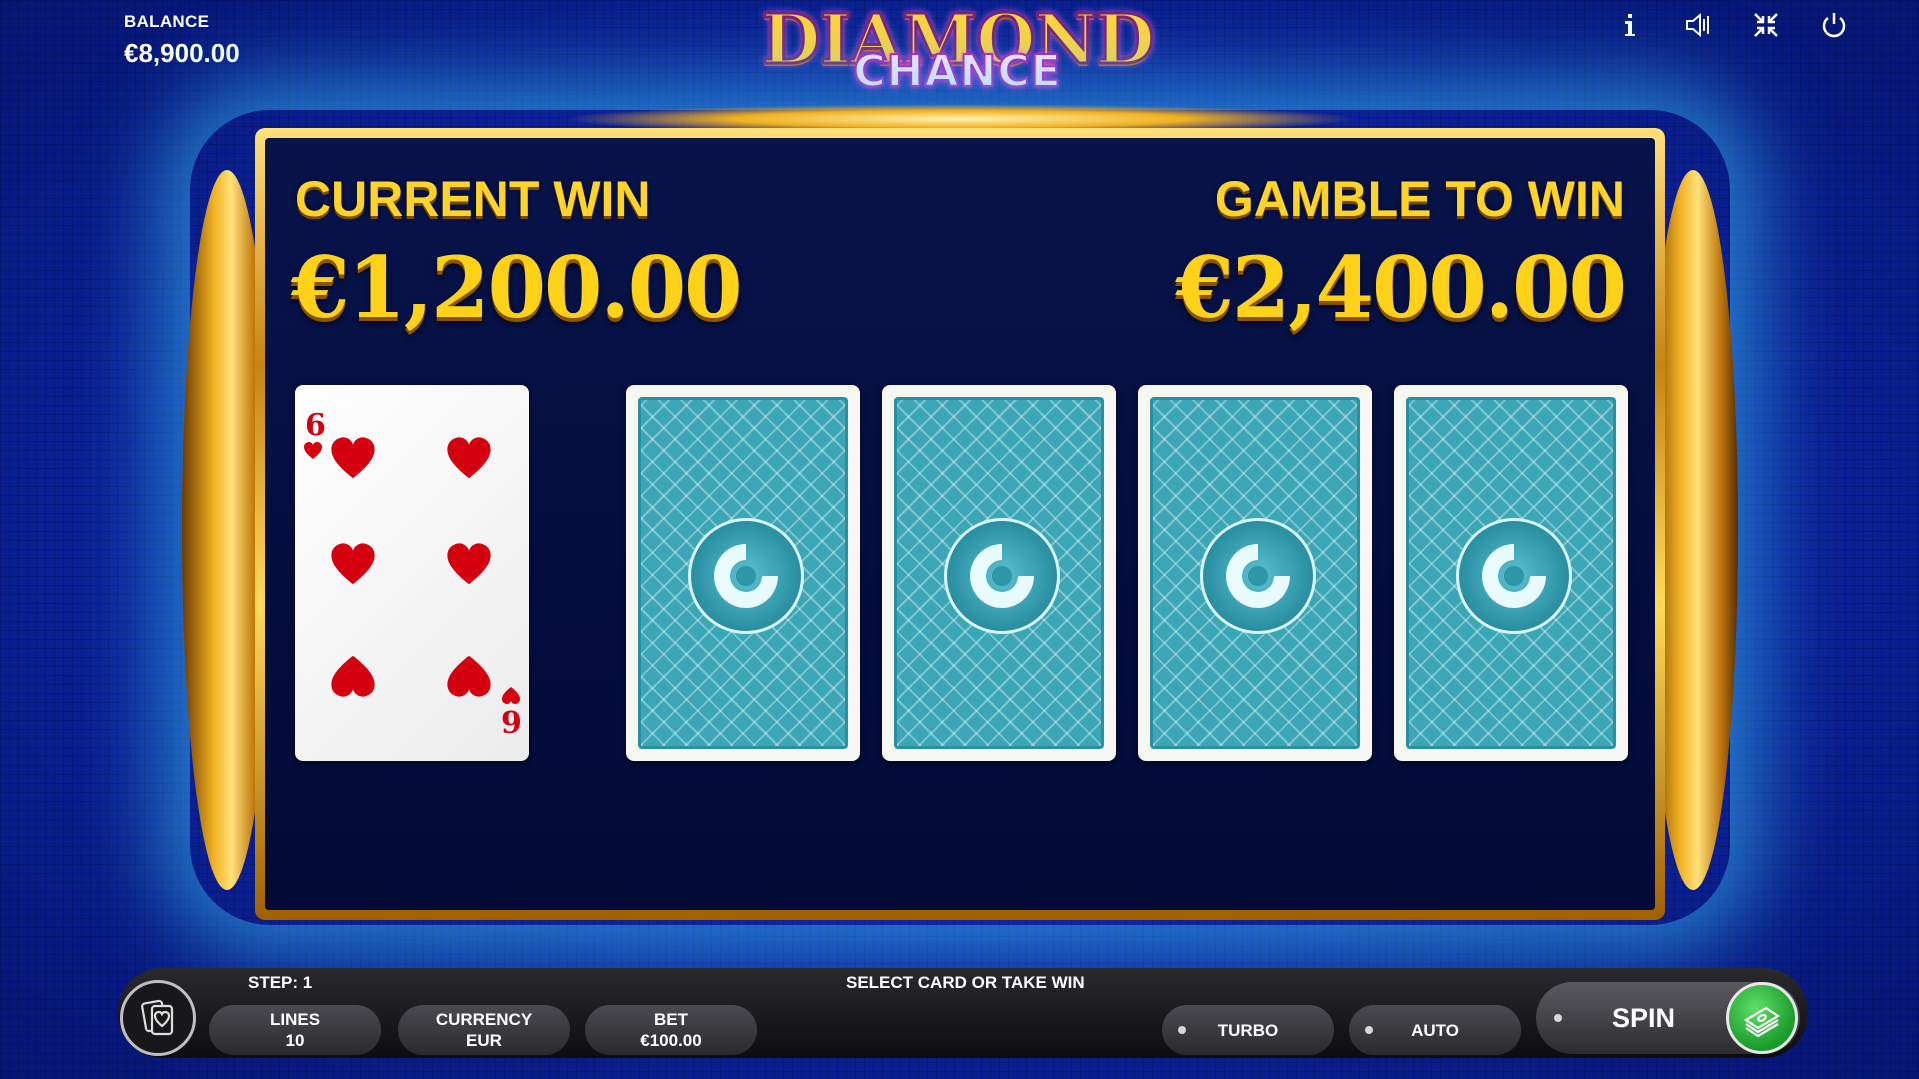  Describe the element at coordinates (1644, 1018) in the screenshot. I see `spin-label: SPIN` at that location.